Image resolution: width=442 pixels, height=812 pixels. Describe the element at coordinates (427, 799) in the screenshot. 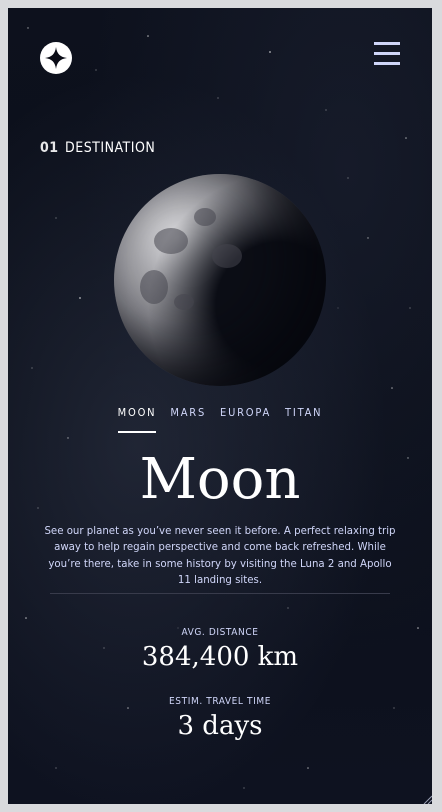

I see `resize-handle-icon` at that location.